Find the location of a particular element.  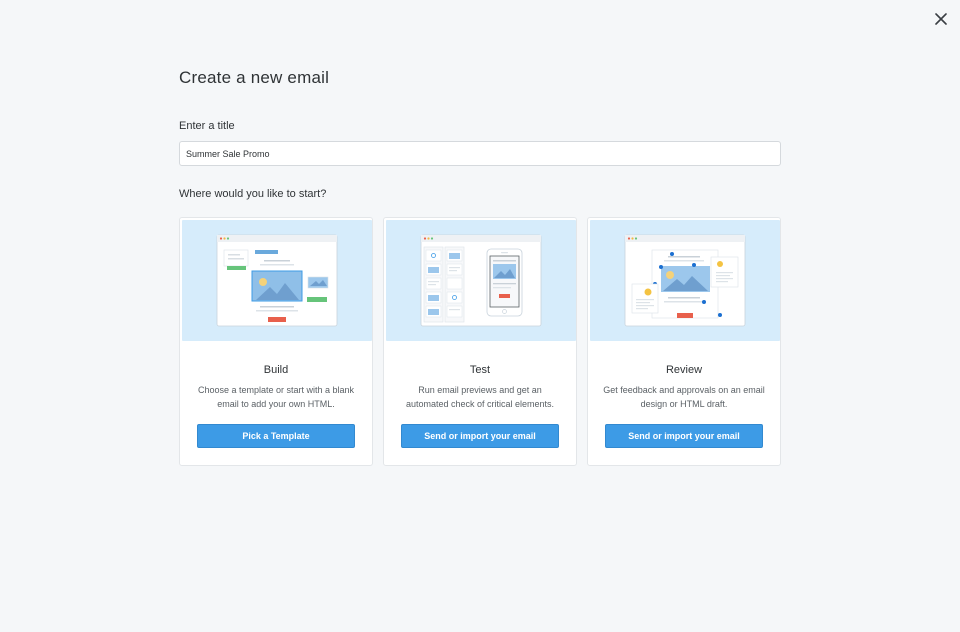

page-title: Create a new email is located at coordinates (254, 77).